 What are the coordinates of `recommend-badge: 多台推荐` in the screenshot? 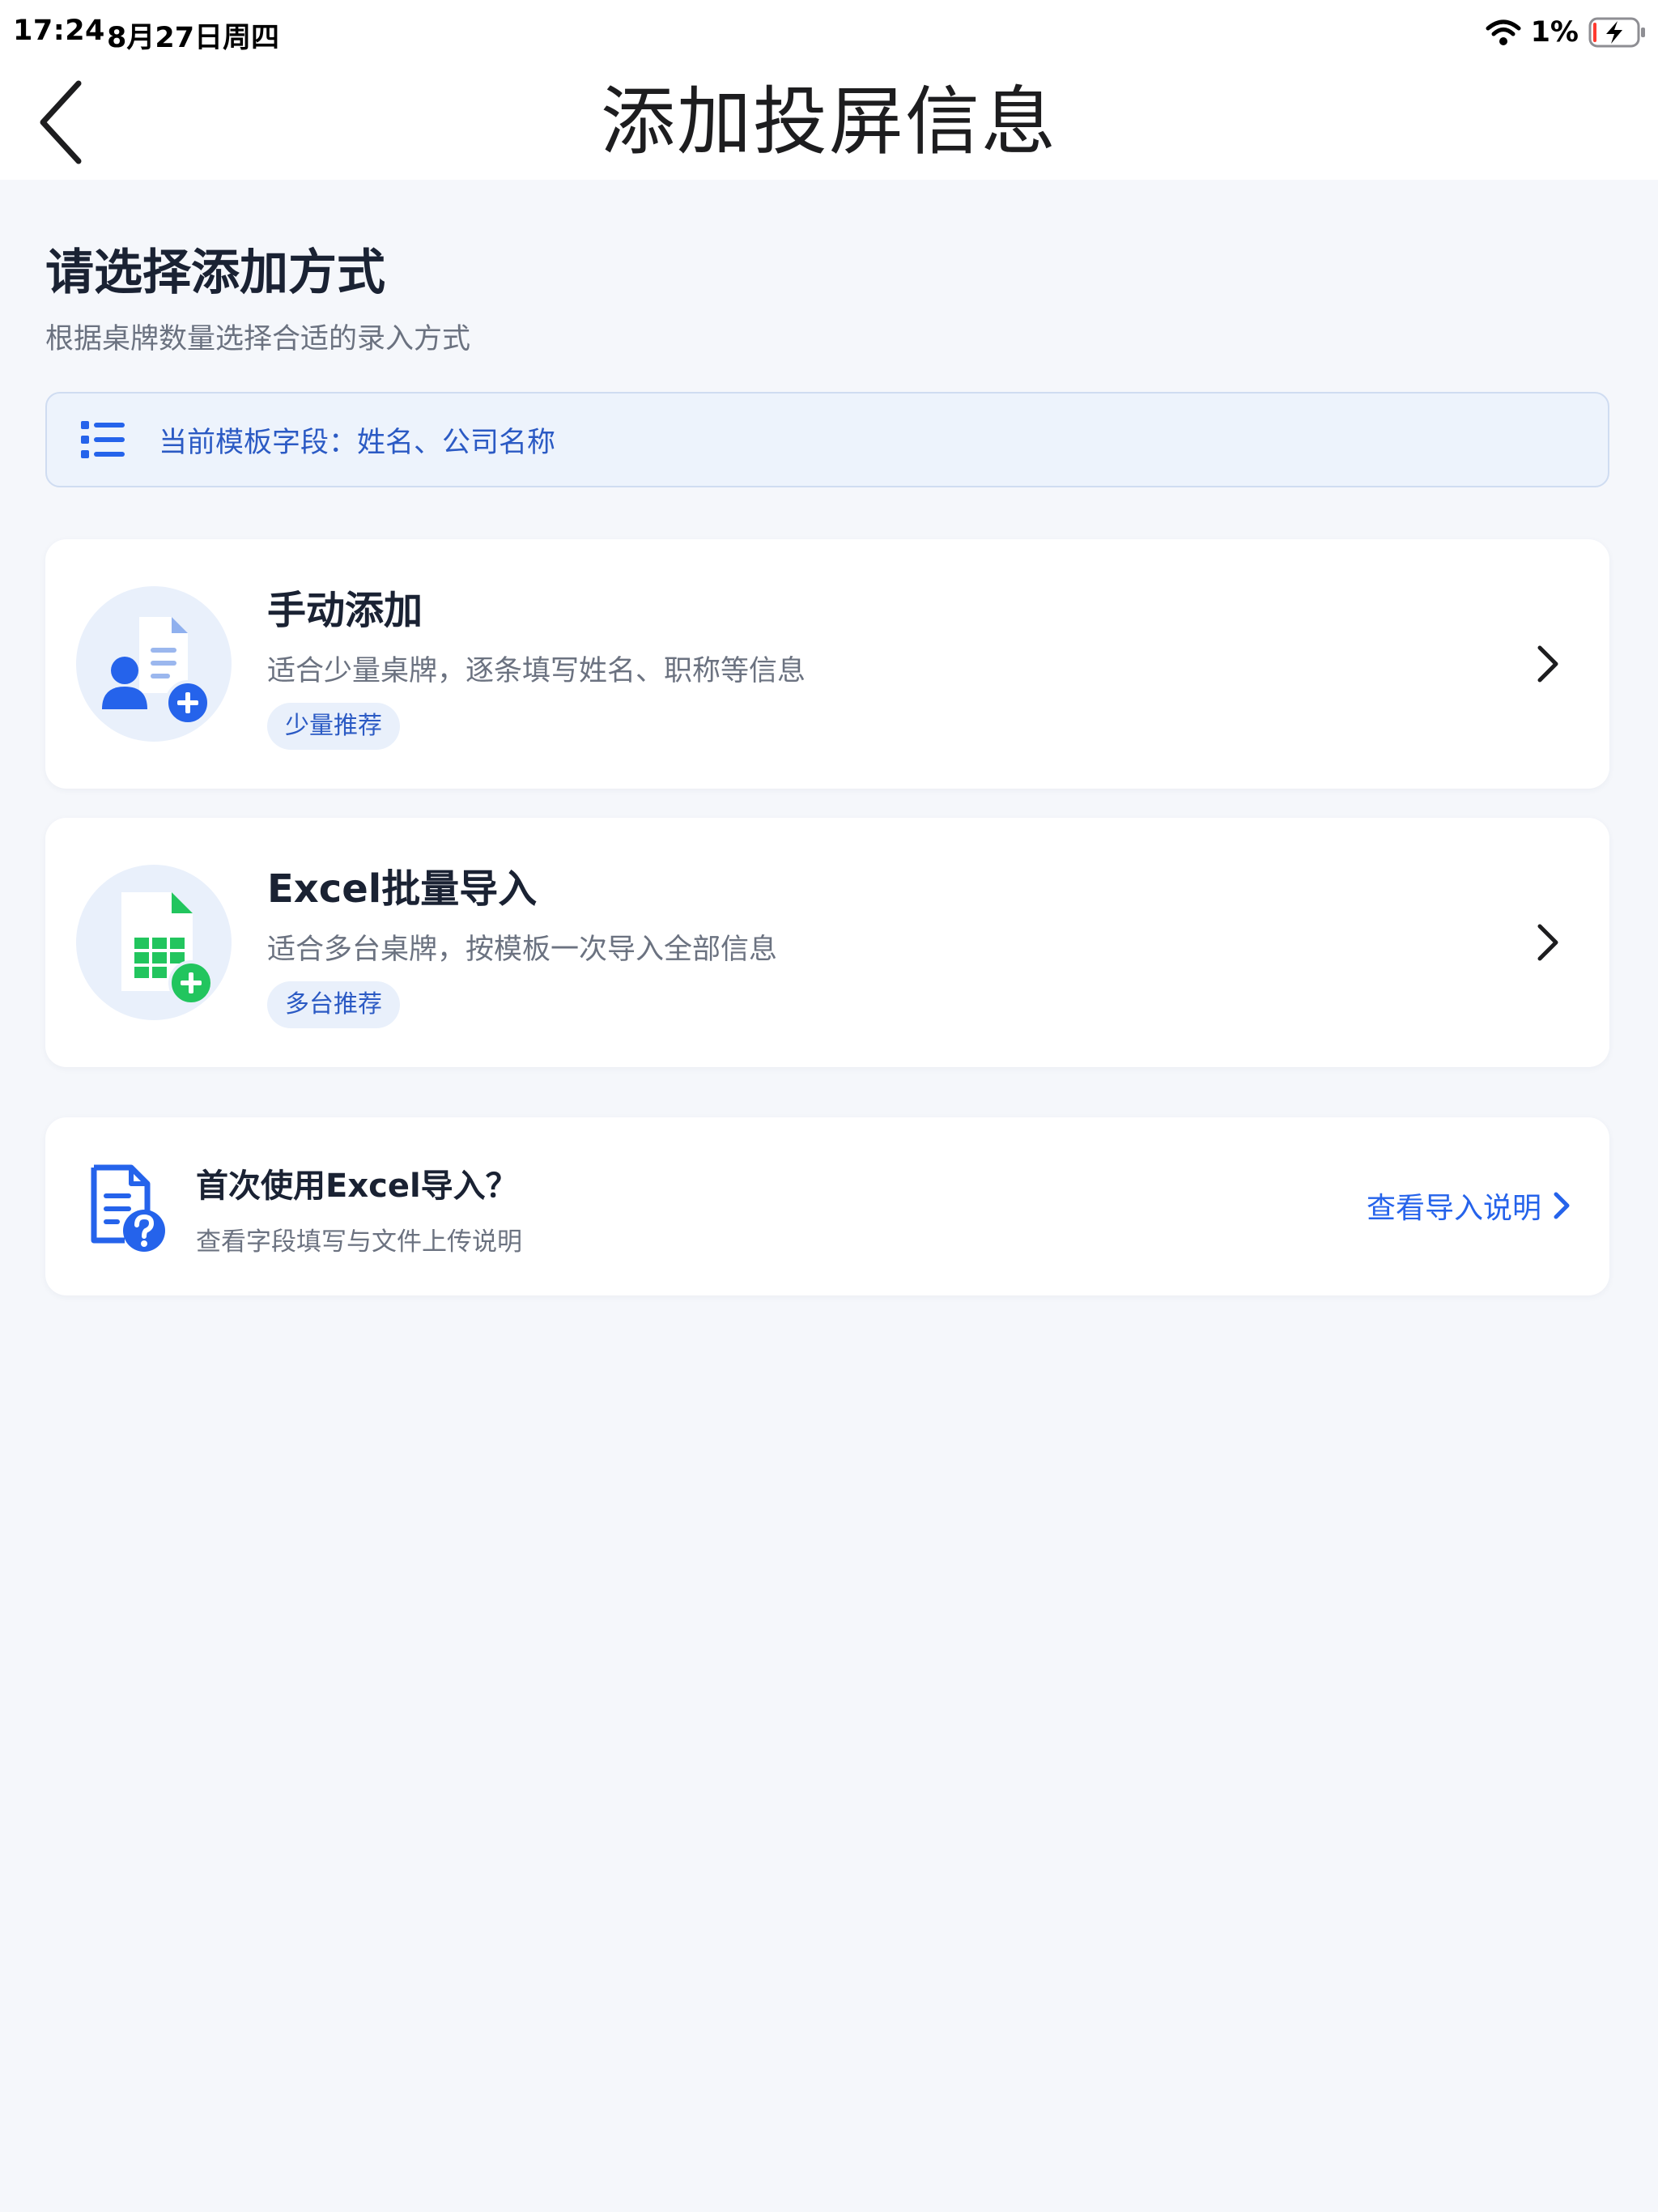 It's located at (333, 1004).